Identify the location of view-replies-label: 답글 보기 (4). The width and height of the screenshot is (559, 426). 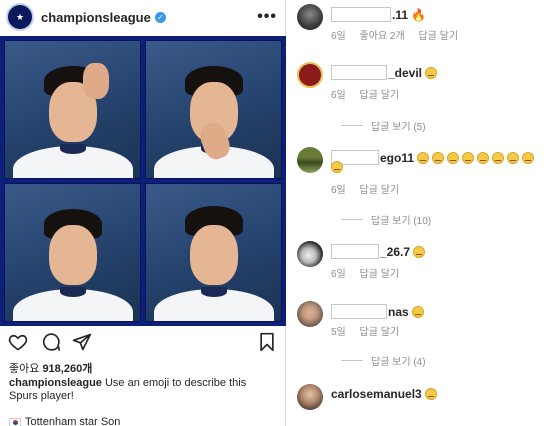
(398, 362).